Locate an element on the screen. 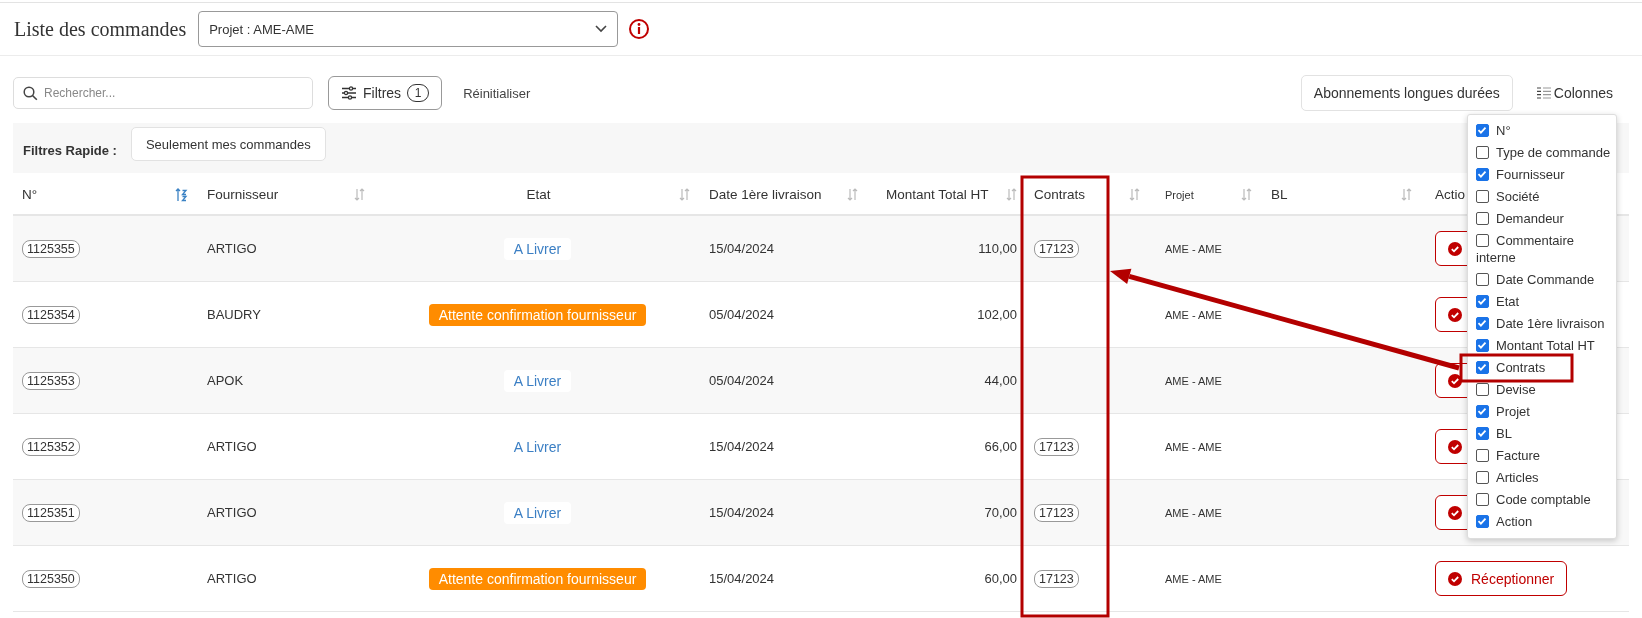 The height and width of the screenshot is (618, 1642). column-option: Montant Total HT is located at coordinates (1542, 346).